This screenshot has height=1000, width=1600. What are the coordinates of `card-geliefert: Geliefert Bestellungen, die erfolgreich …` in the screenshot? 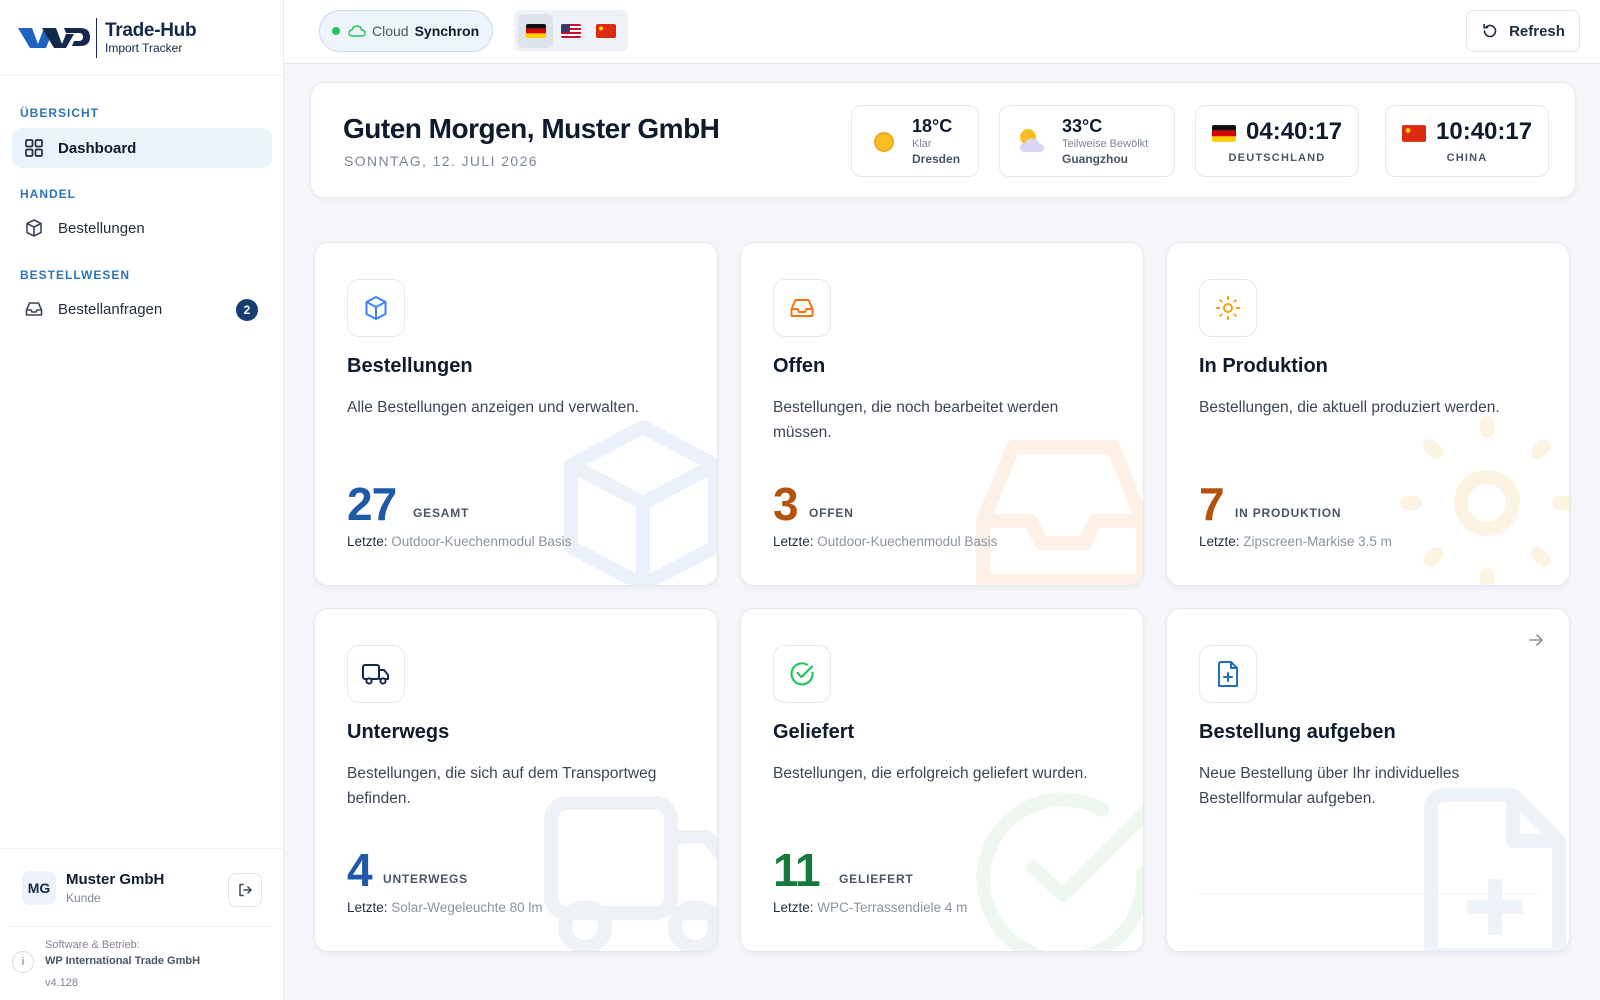 It's located at (942, 780).